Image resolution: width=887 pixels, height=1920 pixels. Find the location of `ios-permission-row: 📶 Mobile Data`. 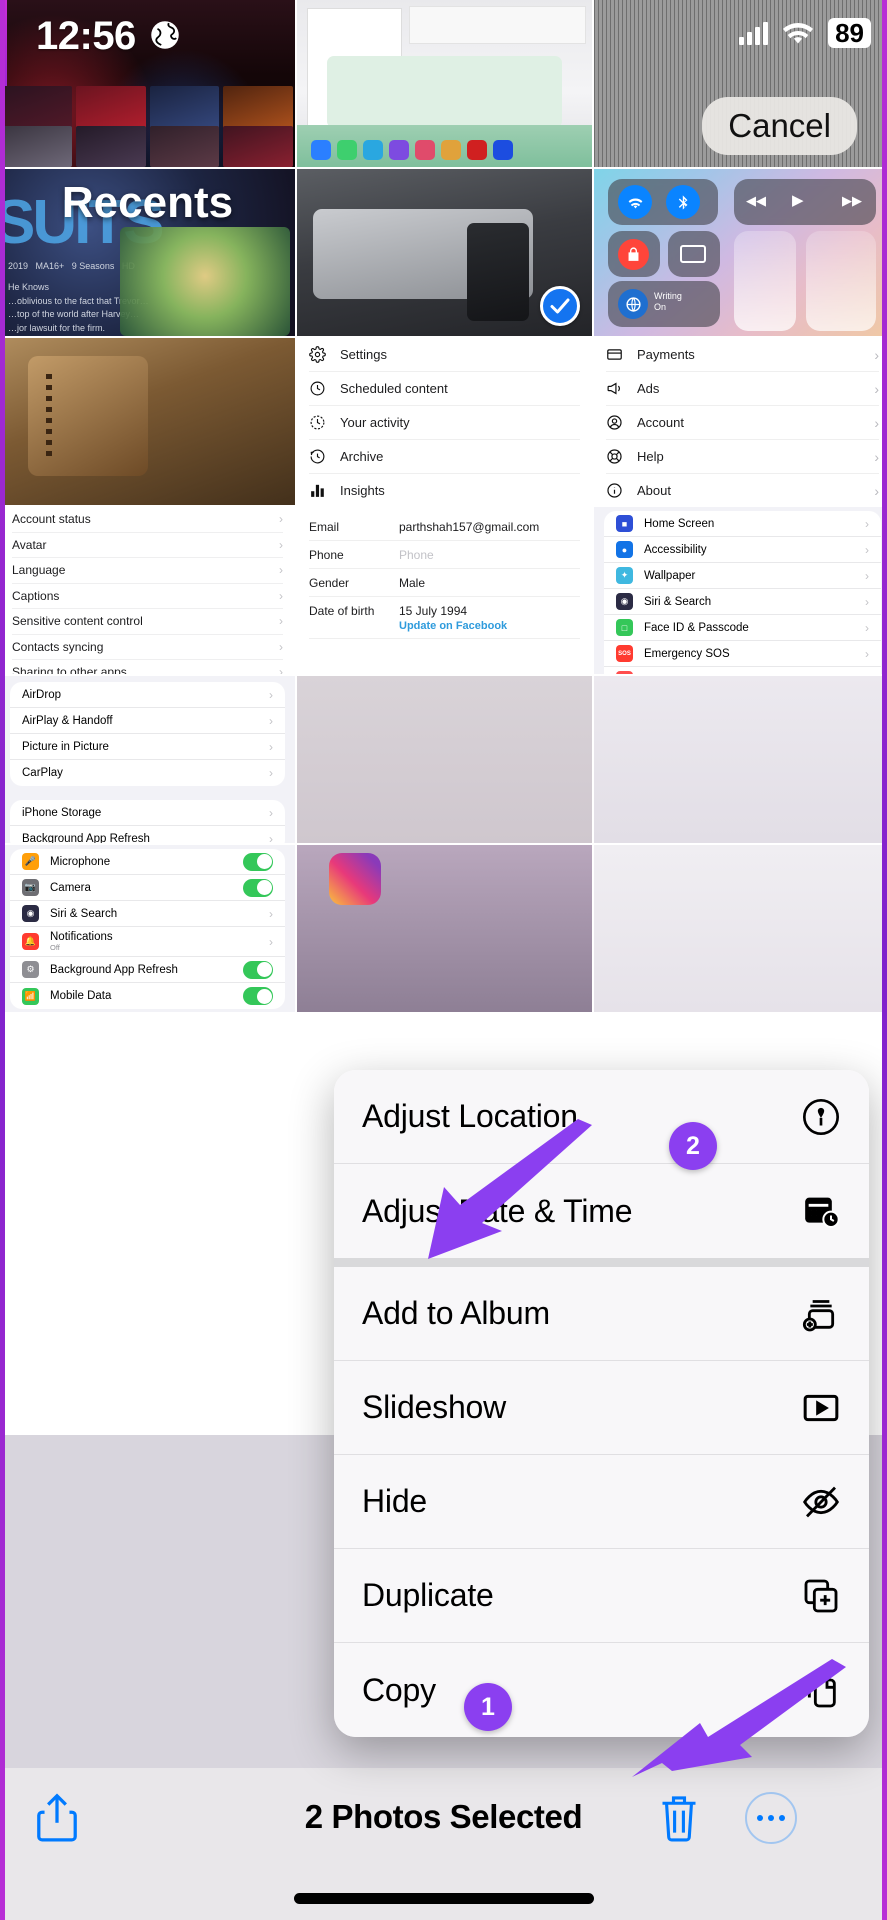

ios-permission-row: 📶 Mobile Data is located at coordinates (147, 996).